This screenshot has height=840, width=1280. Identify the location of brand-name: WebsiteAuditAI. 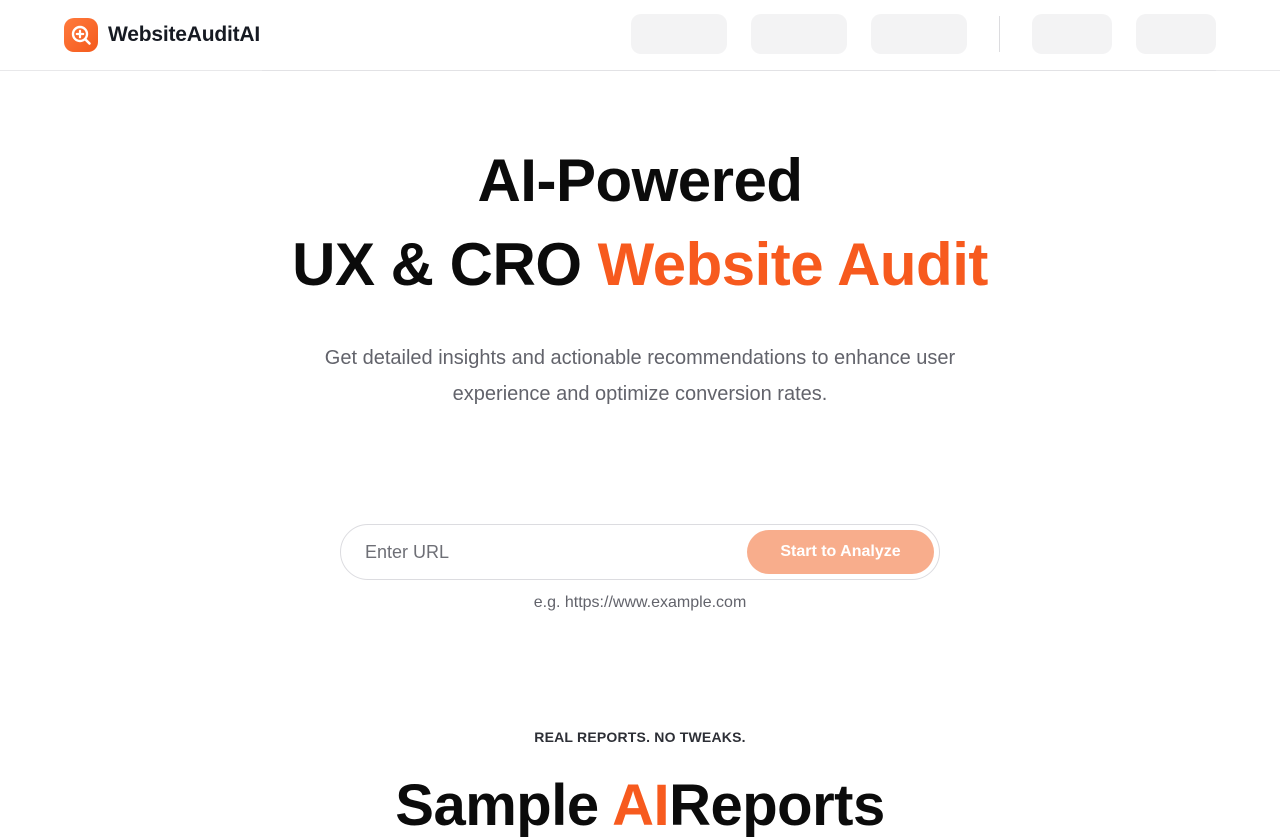
(184, 34).